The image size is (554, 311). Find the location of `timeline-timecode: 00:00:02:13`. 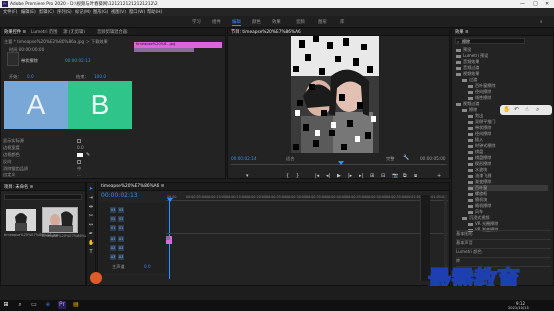

timeline-timecode: 00:00:02:13 is located at coordinates (119, 195).